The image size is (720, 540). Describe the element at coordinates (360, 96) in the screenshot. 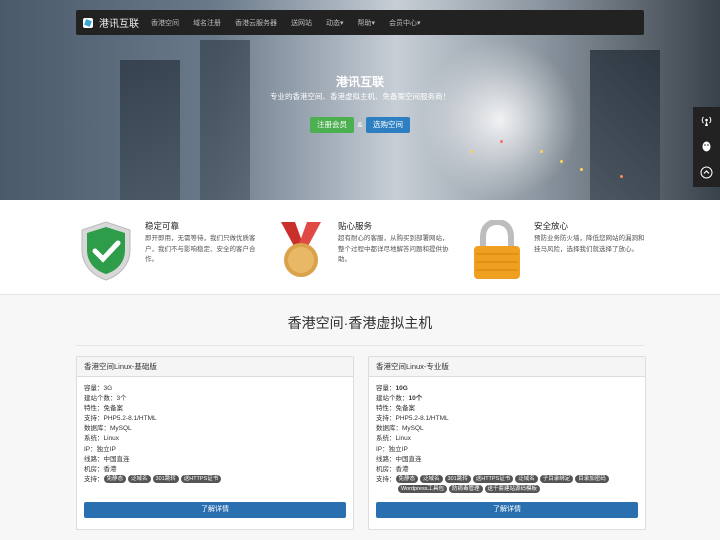

I see `hero-subtitle: 专业的香港空间、香港虚拟主机、免备案空间服务商！` at that location.